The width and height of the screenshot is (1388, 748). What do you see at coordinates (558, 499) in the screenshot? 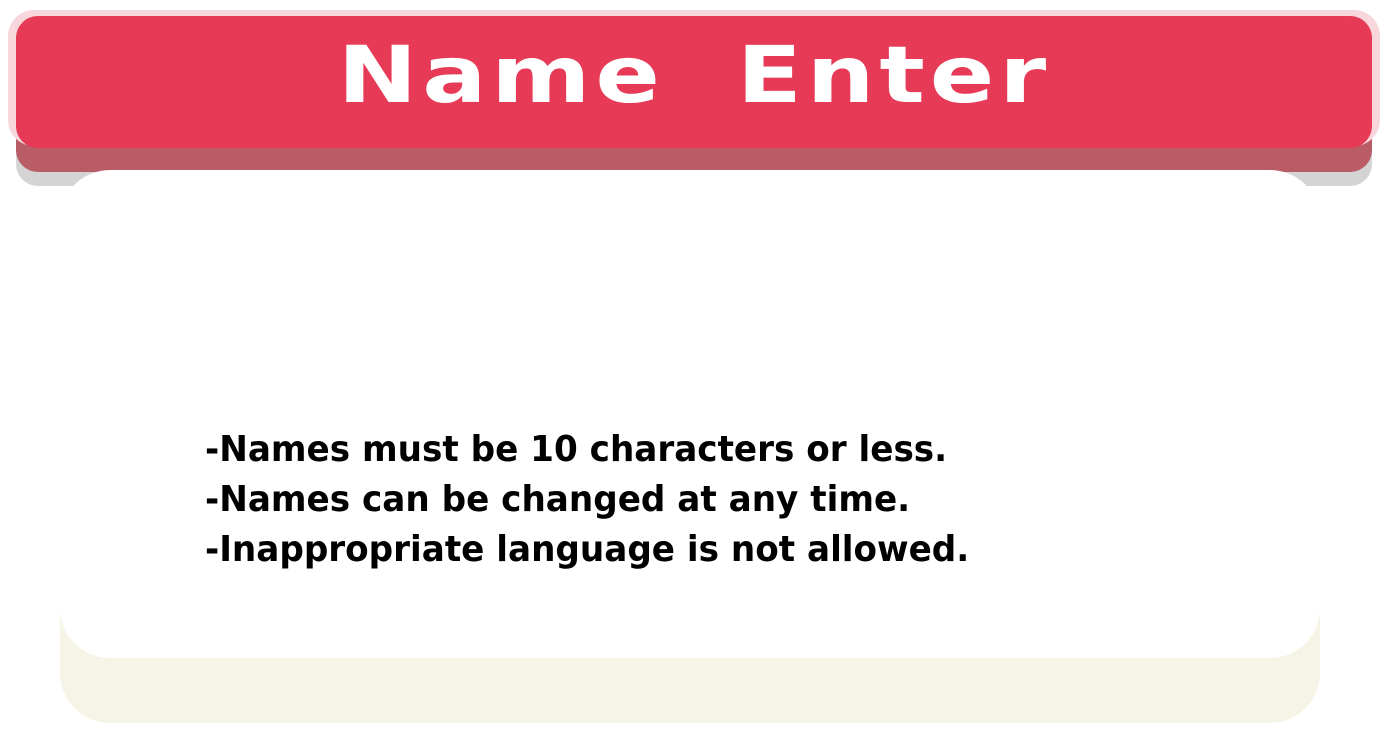
I see `rule-item-change: -Names can be changed at any time.` at bounding box center [558, 499].